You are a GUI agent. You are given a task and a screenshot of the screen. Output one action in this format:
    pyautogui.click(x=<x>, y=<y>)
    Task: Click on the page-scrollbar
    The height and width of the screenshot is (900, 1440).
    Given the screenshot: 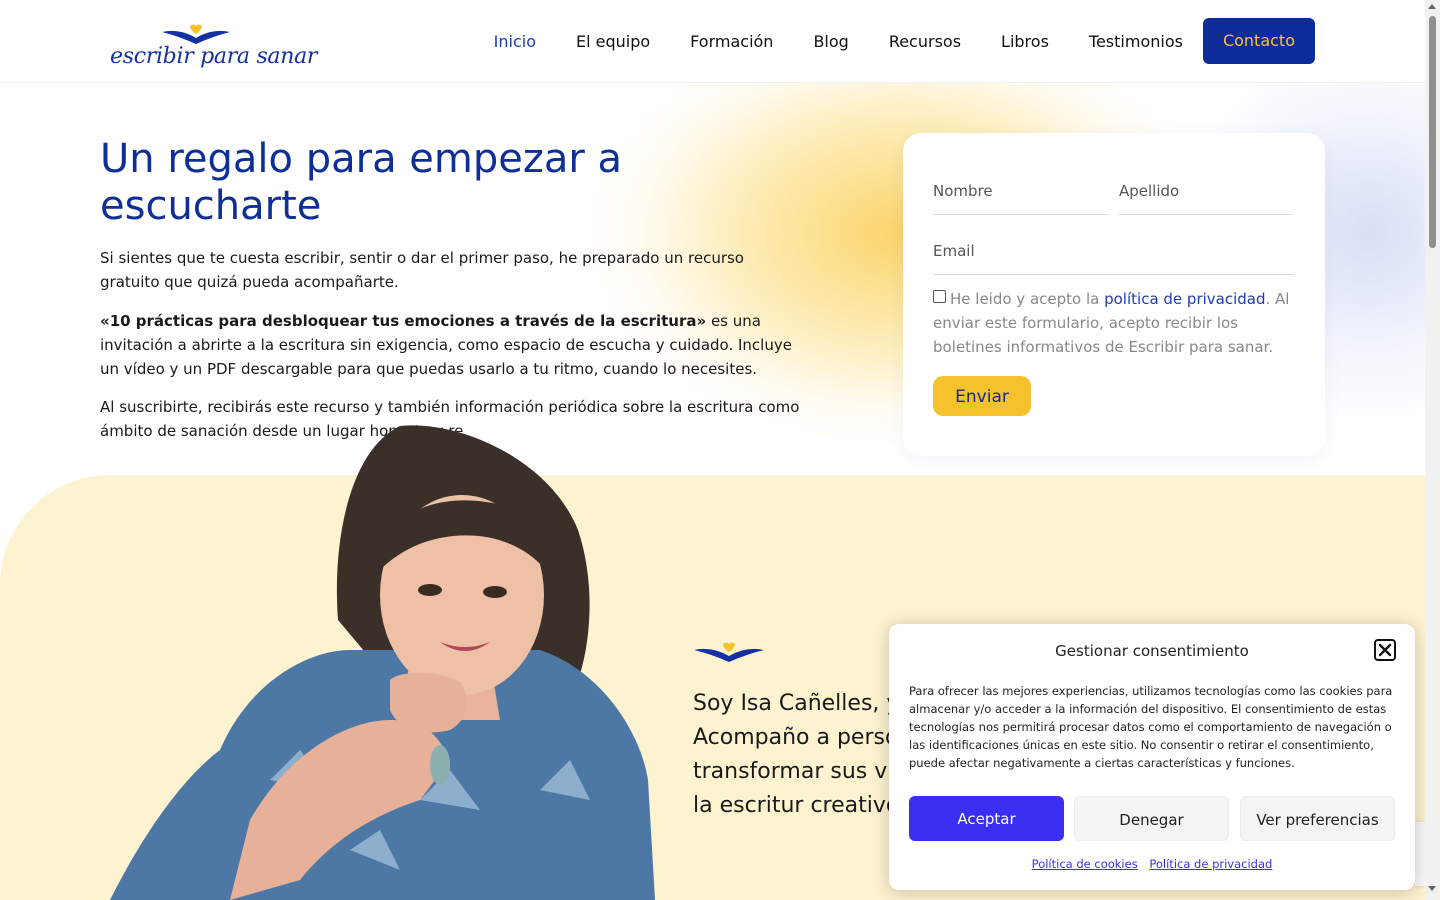 What is the action you would take?
    pyautogui.click(x=1432, y=450)
    